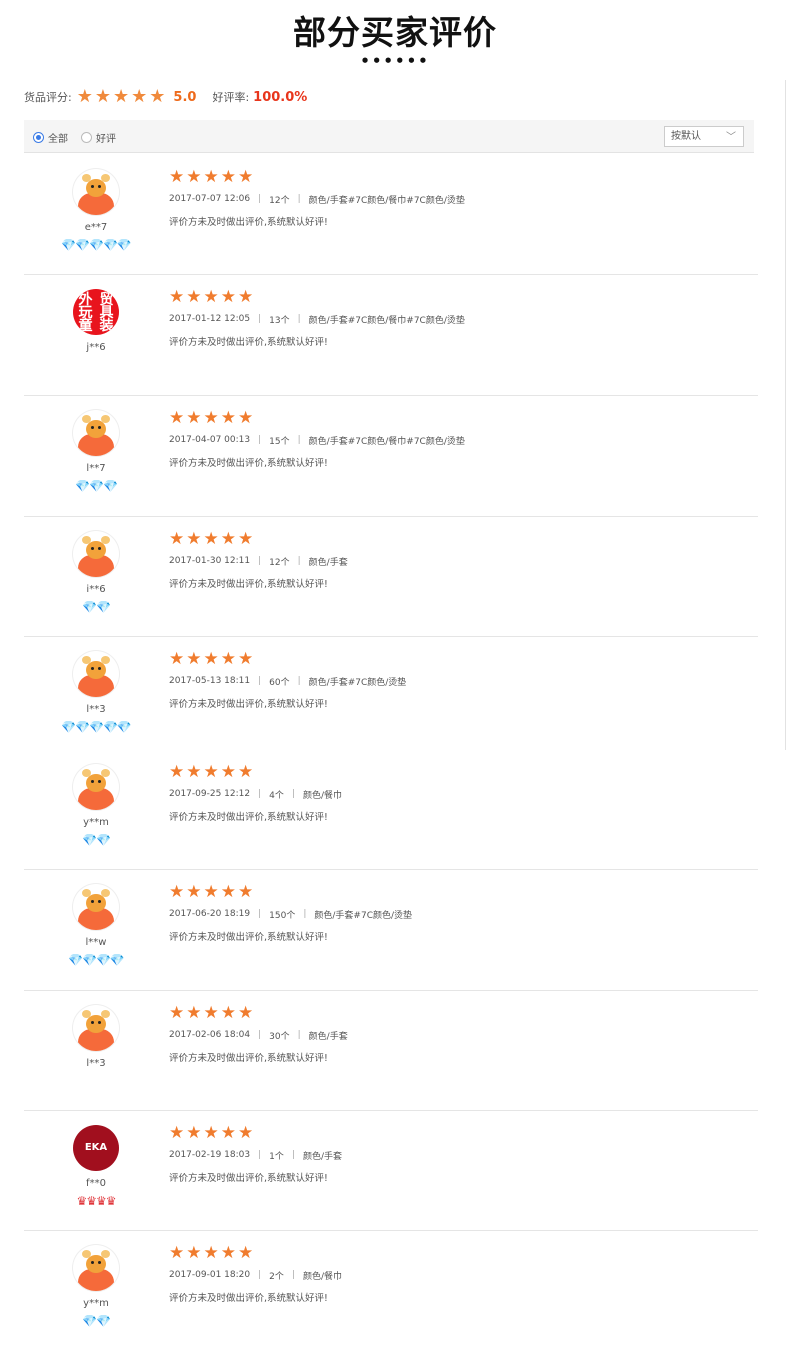  I want to click on review-date: 2017-02-19 18:03, so click(210, 1155).